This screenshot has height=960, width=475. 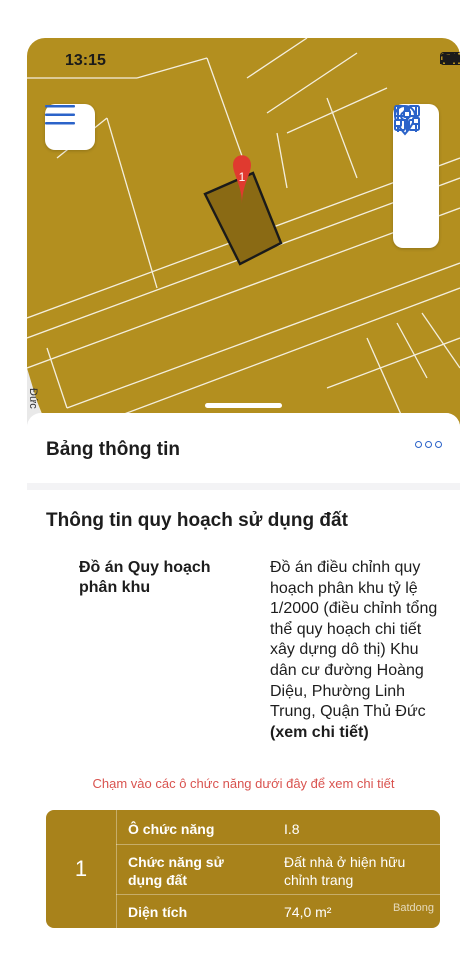 I want to click on location-button, so click(x=413, y=150).